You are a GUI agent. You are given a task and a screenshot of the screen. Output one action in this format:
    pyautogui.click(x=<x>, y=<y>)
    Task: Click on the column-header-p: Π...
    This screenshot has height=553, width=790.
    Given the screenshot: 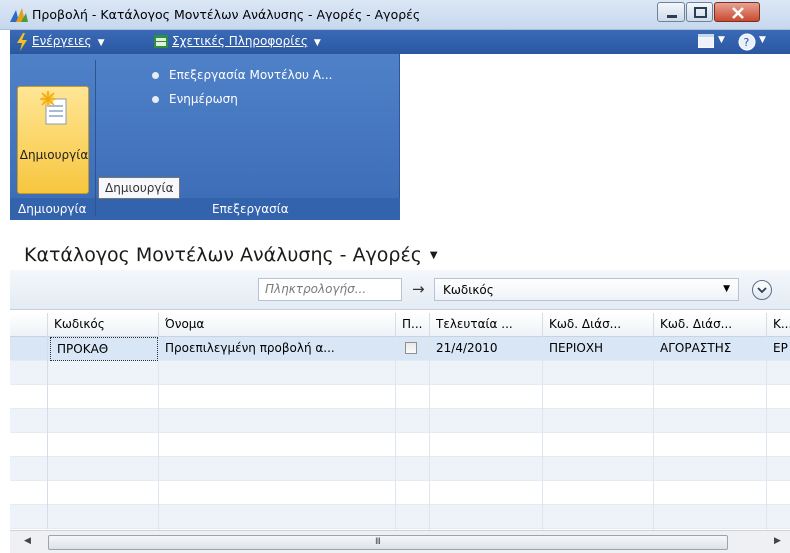 What is the action you would take?
    pyautogui.click(x=413, y=325)
    